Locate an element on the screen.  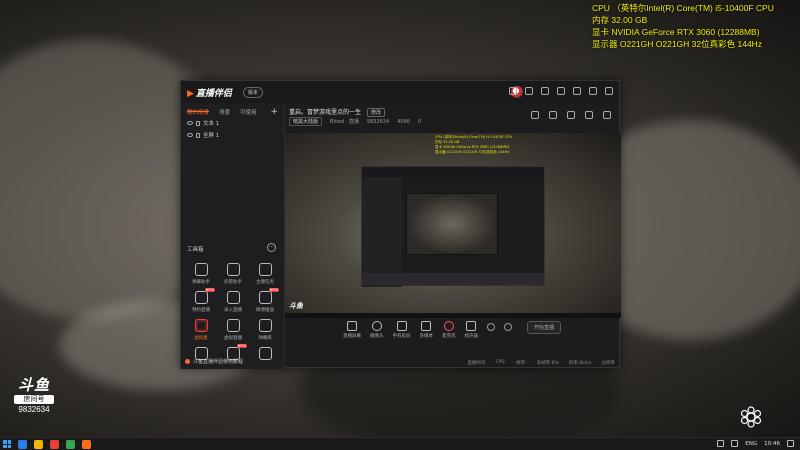
blood-label: Blood · 直播 is located at coordinates (344, 122).